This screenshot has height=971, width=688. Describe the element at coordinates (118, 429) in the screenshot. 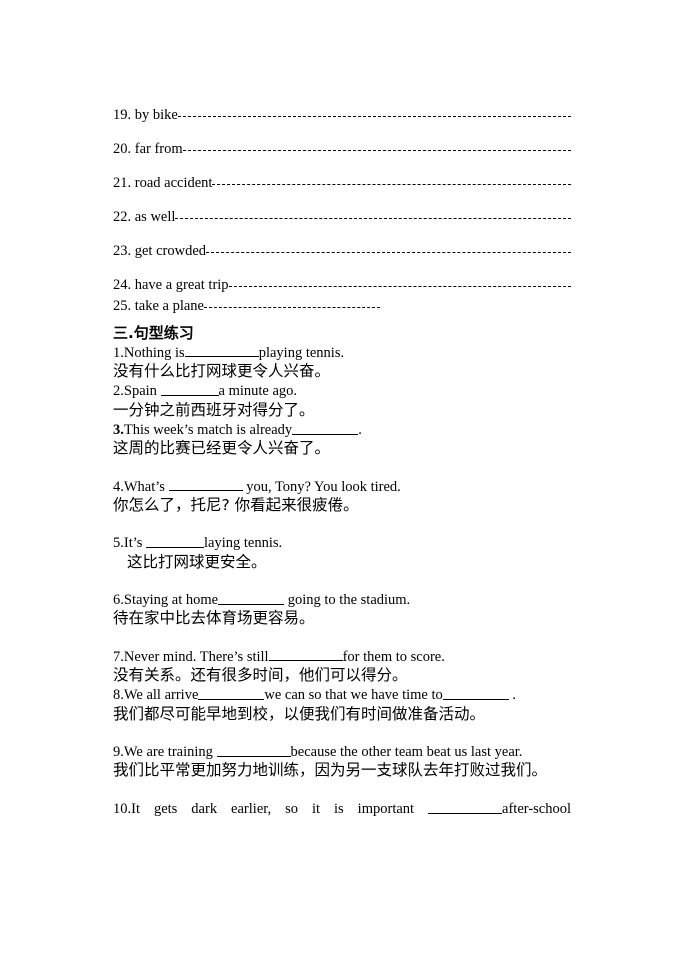

I see `exercise-number: 3.` at that location.